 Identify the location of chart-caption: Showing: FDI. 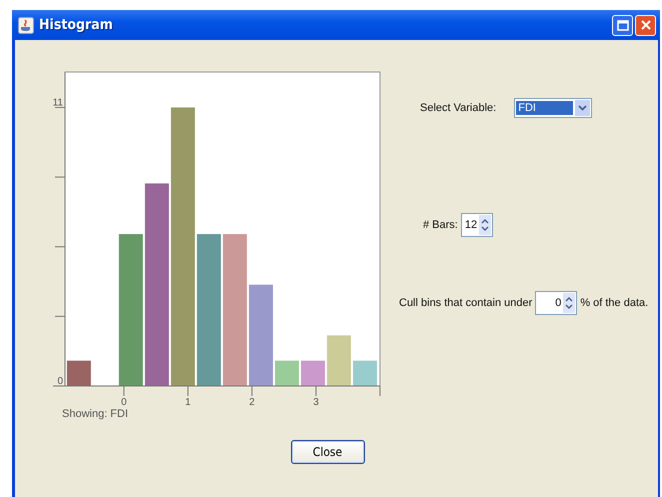
(96, 414).